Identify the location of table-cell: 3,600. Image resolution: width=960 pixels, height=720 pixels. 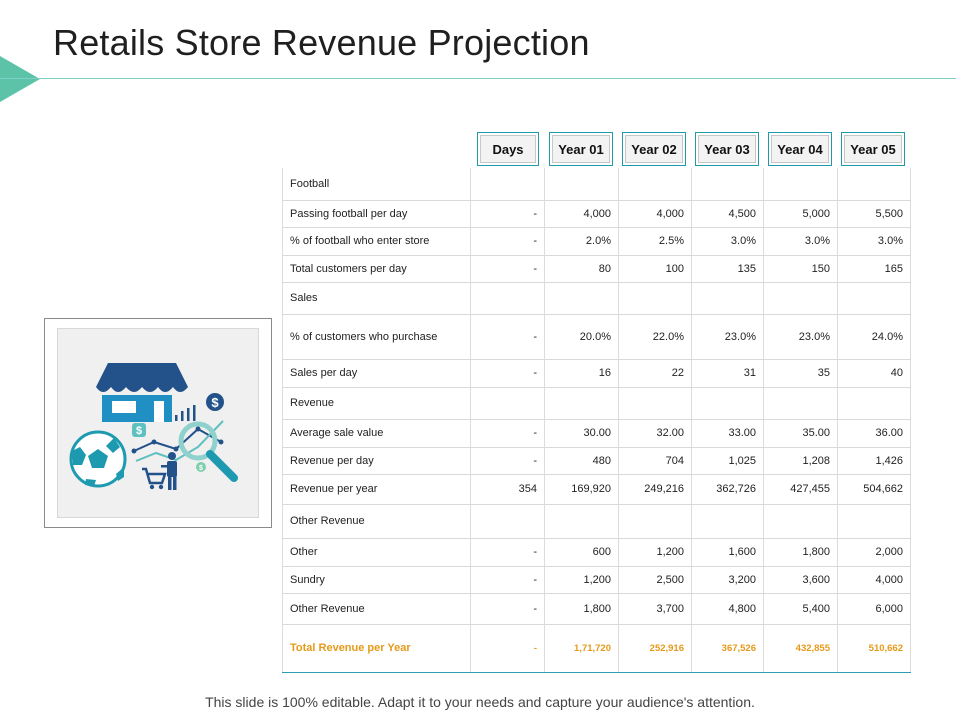
(800, 580).